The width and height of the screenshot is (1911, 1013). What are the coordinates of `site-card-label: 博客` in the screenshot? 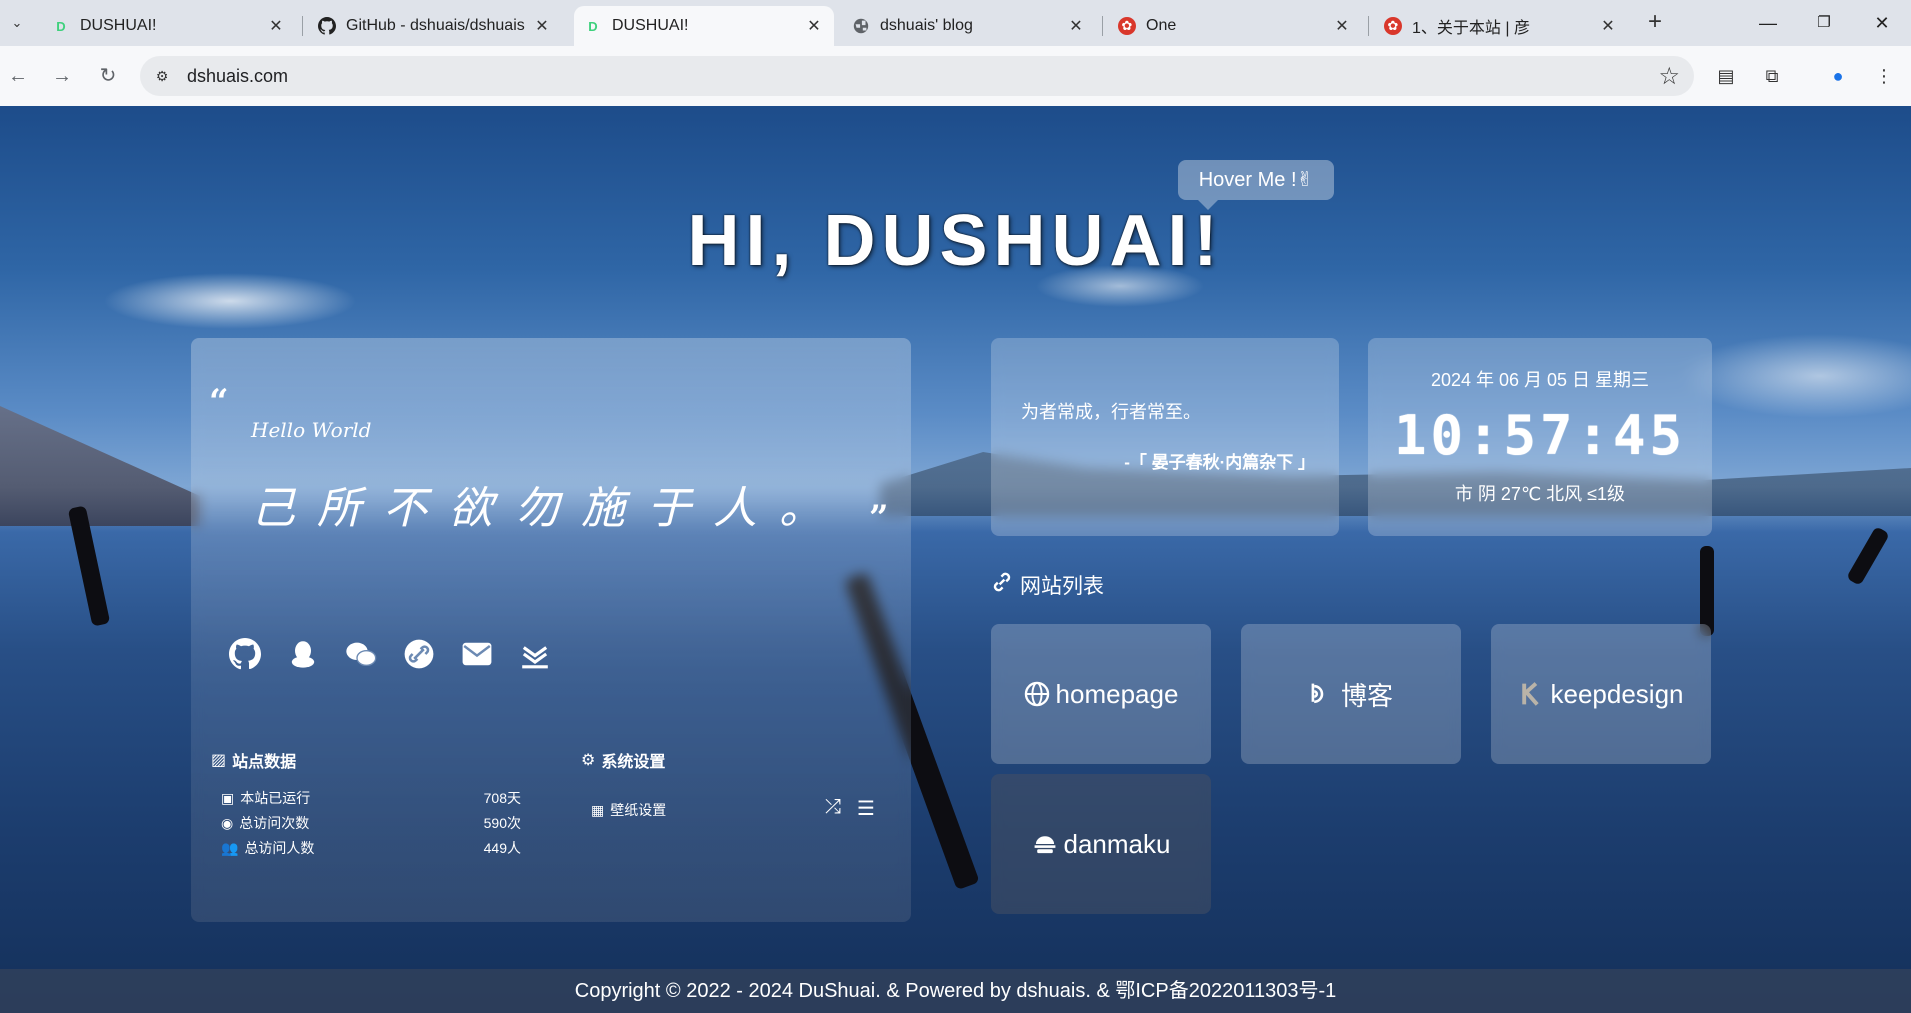 It's located at (1366, 695).